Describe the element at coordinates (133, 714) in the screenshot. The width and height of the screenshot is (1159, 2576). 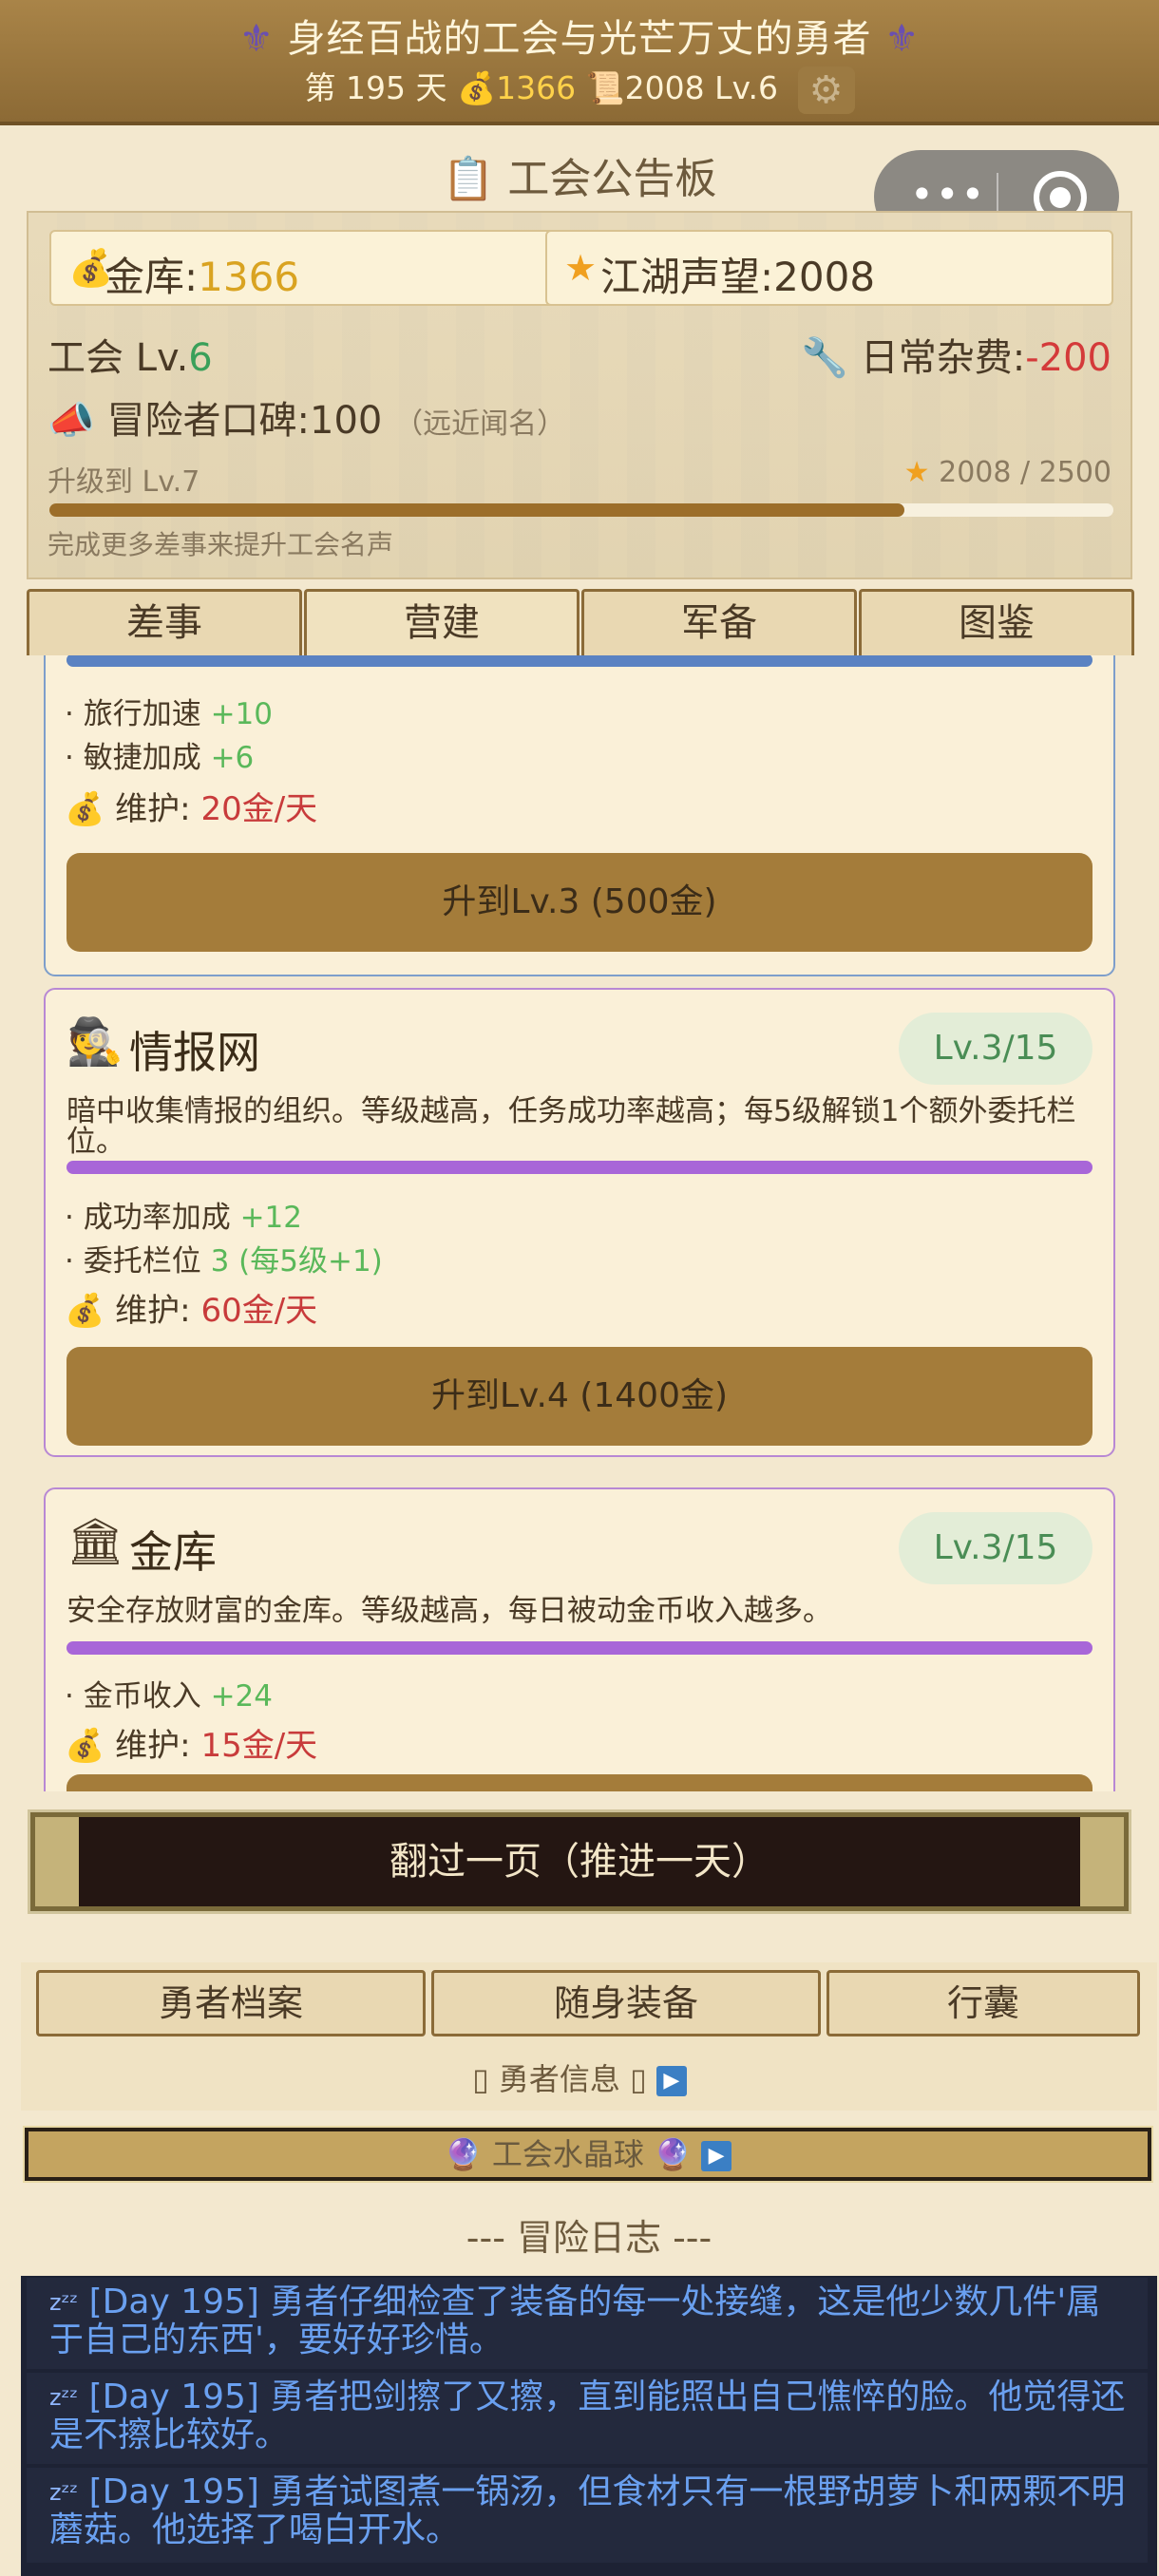
I see `stat-label: · 旅行加速` at that location.